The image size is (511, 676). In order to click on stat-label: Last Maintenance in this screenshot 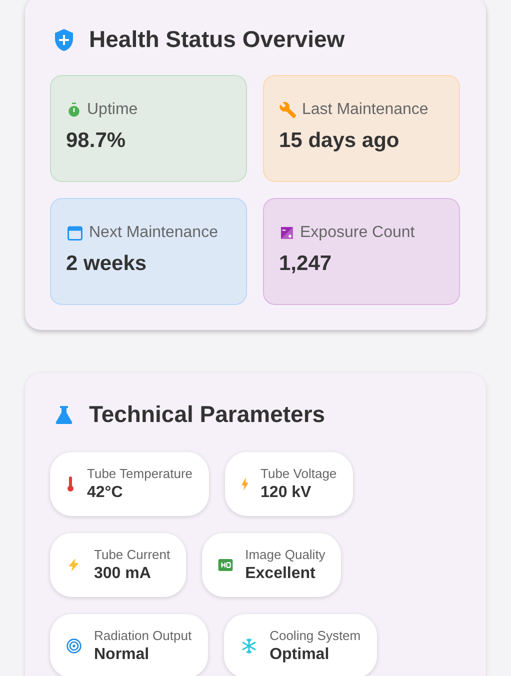, I will do `click(365, 110)`.